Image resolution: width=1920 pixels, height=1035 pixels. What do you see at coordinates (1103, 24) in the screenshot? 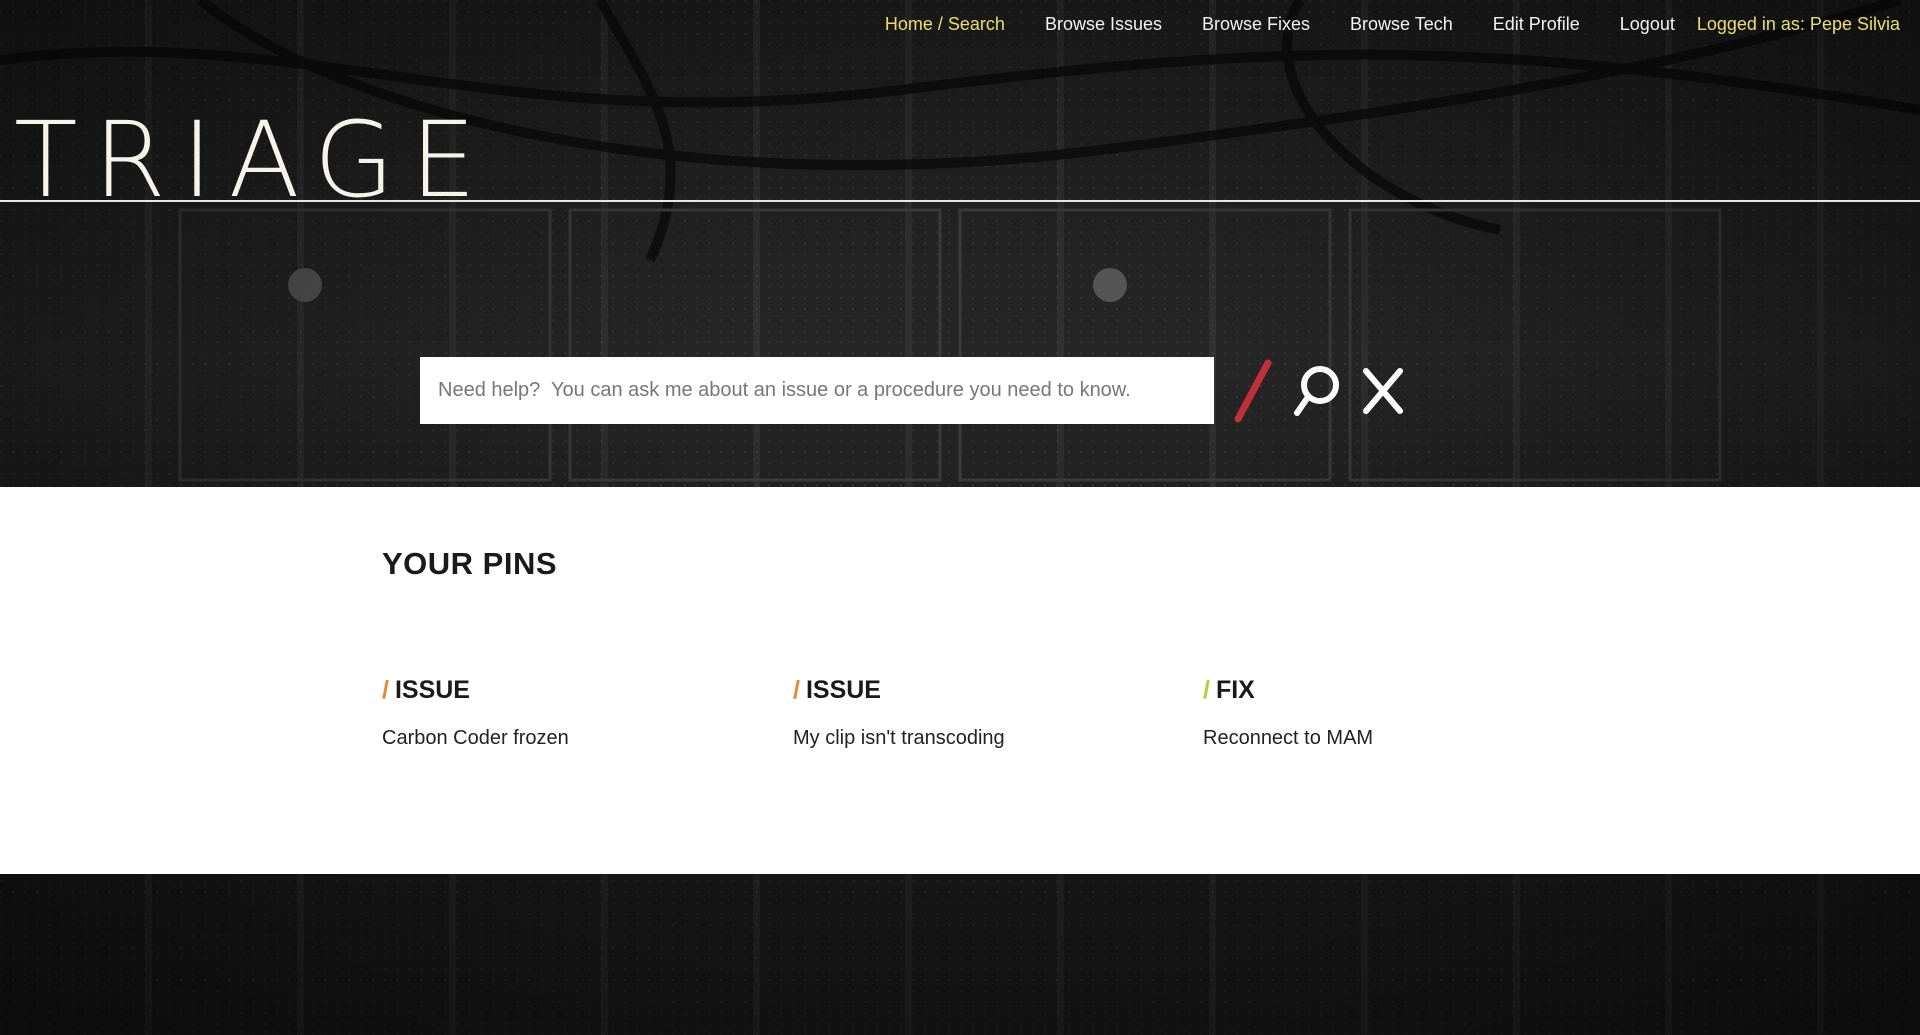
I see `nav-browse-issues: Browse Issues` at bounding box center [1103, 24].